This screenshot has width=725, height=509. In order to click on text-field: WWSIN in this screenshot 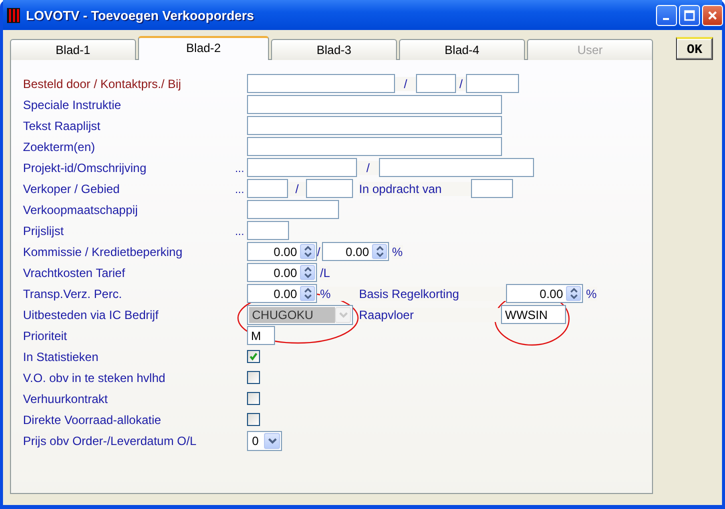, I will do `click(533, 314)`.